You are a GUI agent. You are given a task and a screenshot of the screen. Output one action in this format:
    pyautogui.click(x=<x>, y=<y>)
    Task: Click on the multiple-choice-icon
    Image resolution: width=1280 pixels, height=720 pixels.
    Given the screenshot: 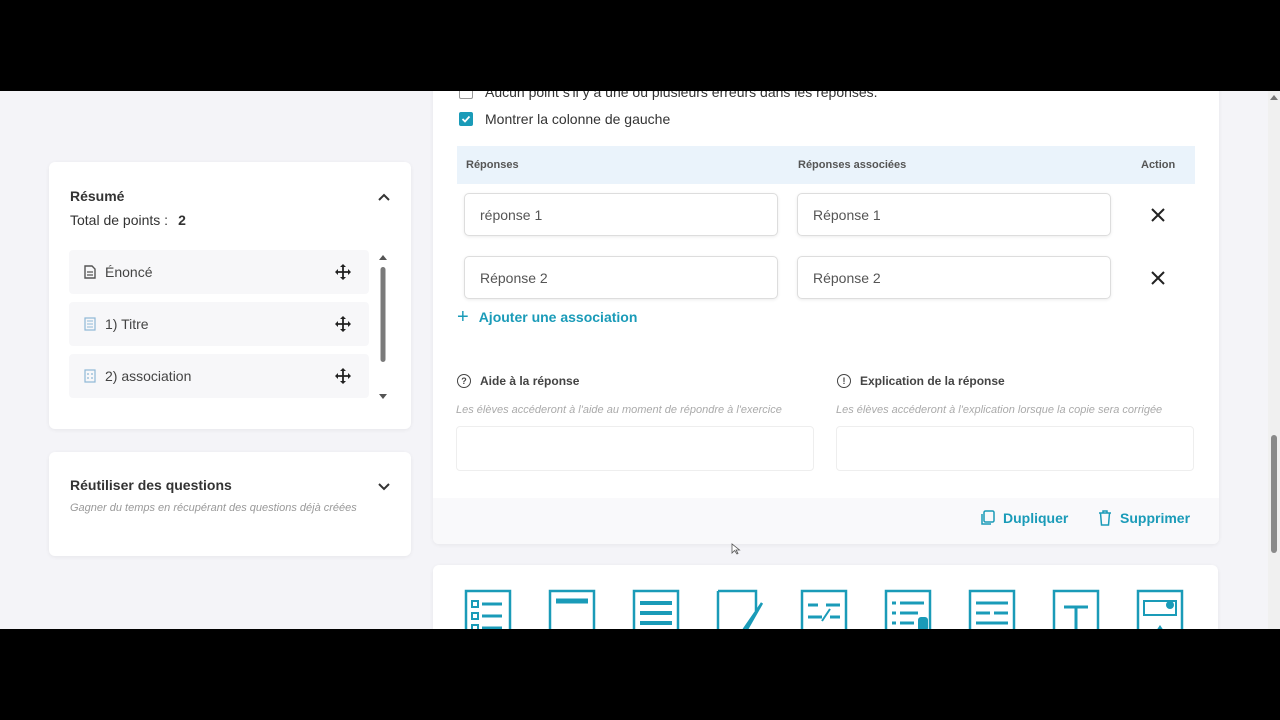 What is the action you would take?
    pyautogui.click(x=488, y=609)
    